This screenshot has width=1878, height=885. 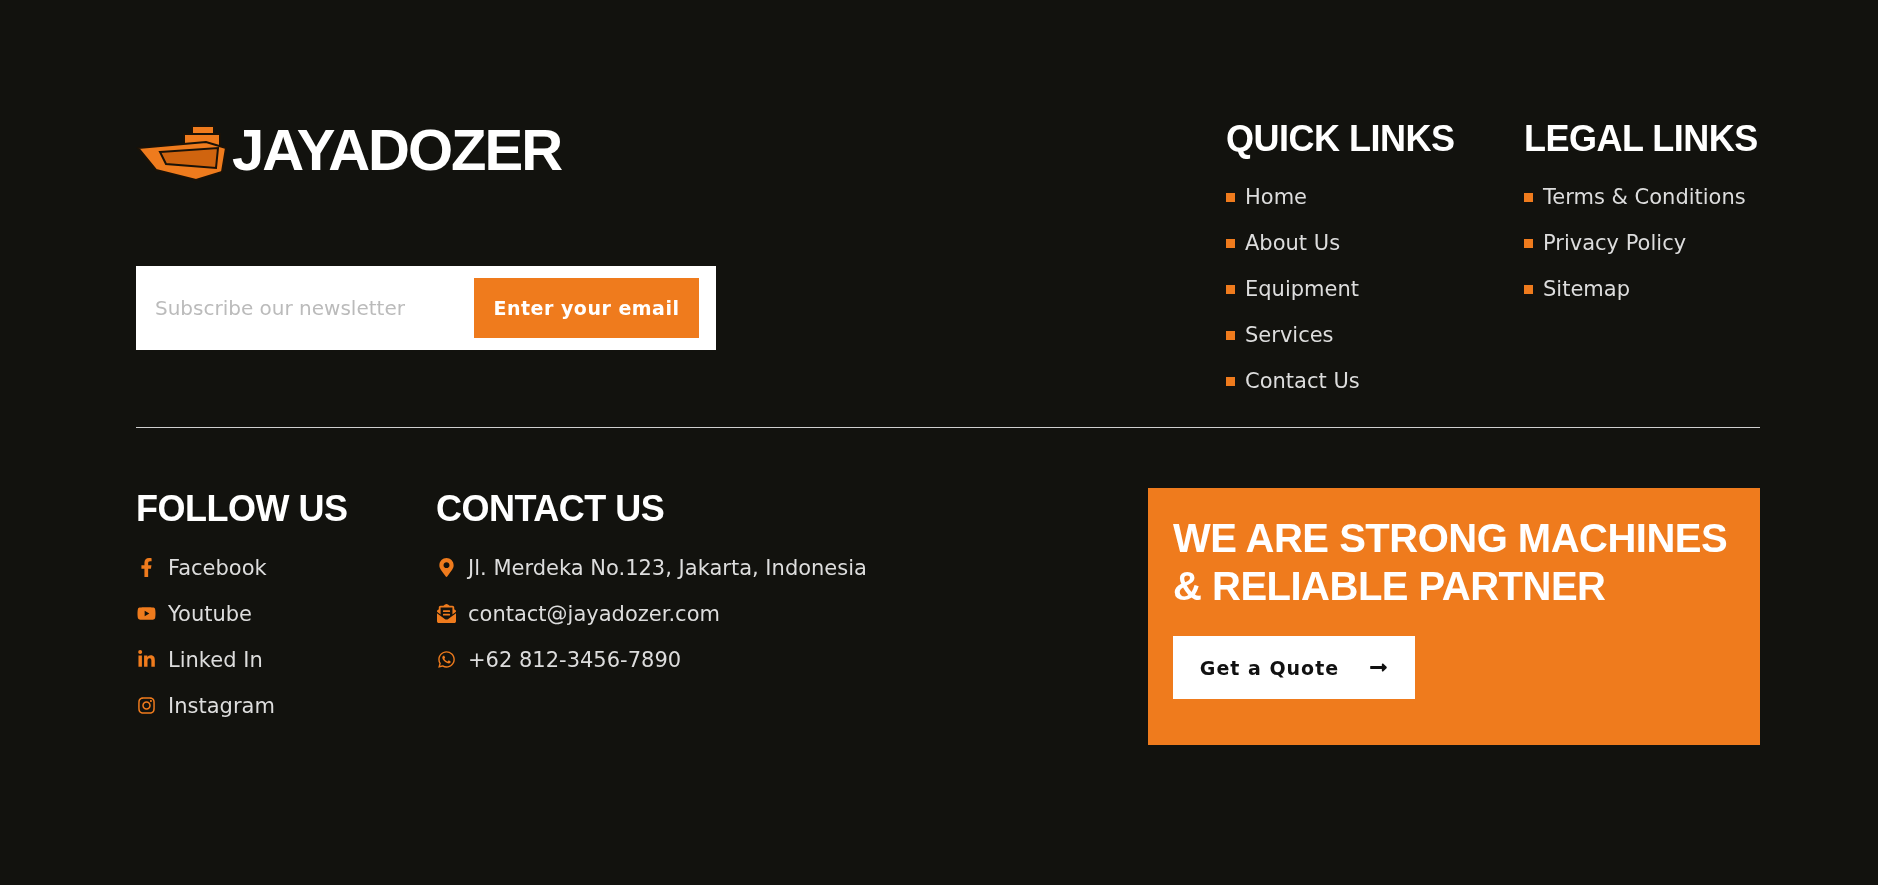 I want to click on social-link: Facebook, so click(x=217, y=567).